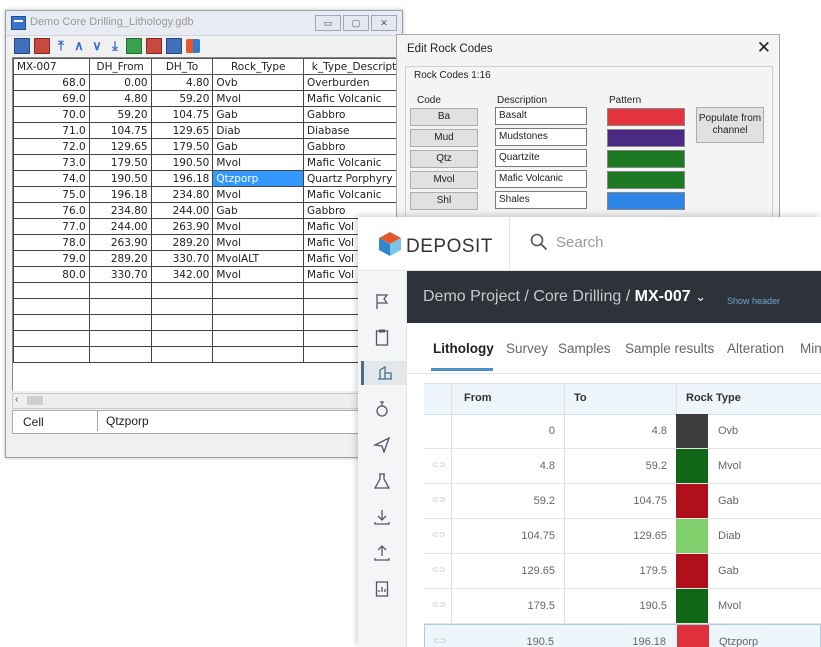  What do you see at coordinates (730, 125) in the screenshot?
I see `populate-from-channel-button: Populate from channel` at bounding box center [730, 125].